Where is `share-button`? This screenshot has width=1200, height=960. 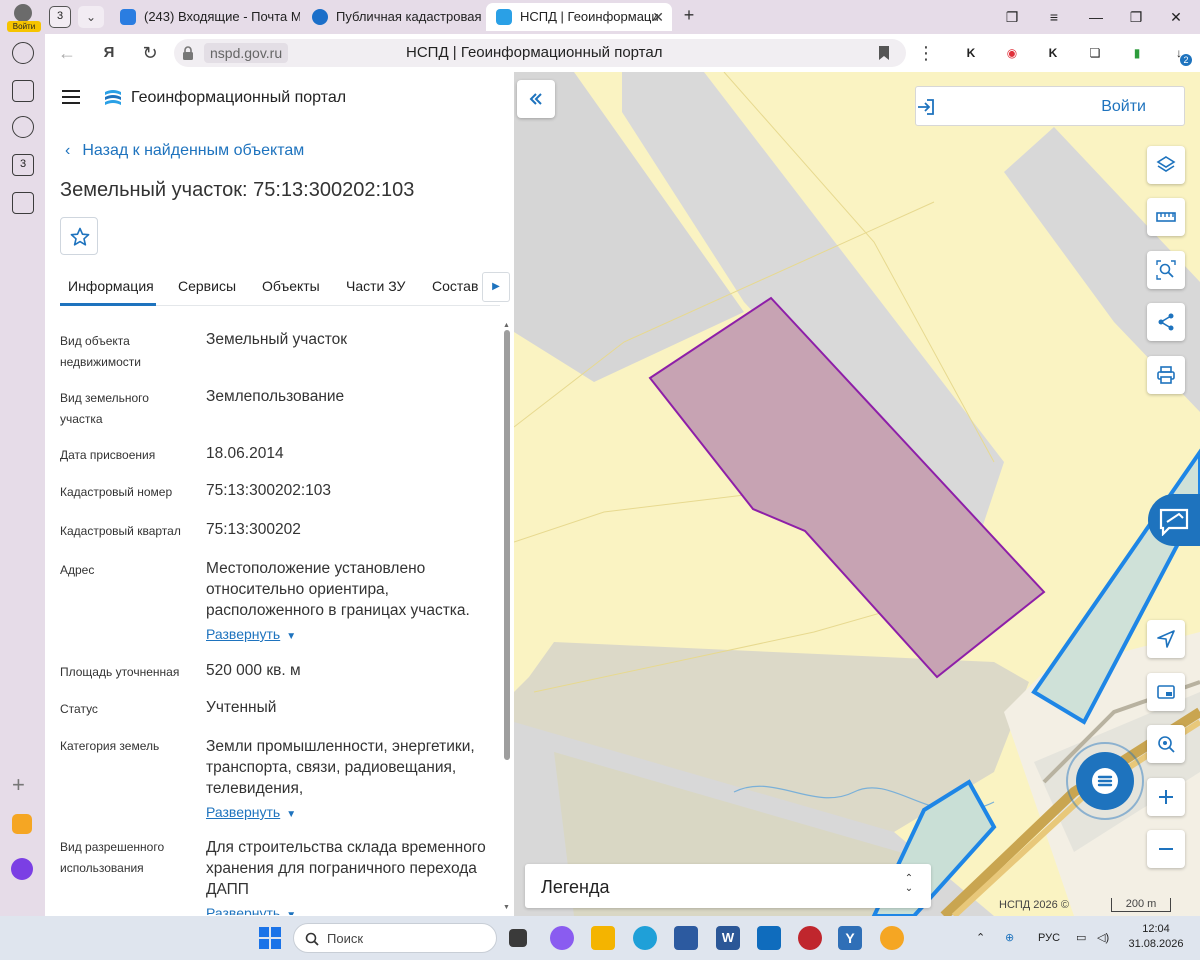
share-button is located at coordinates (1166, 322).